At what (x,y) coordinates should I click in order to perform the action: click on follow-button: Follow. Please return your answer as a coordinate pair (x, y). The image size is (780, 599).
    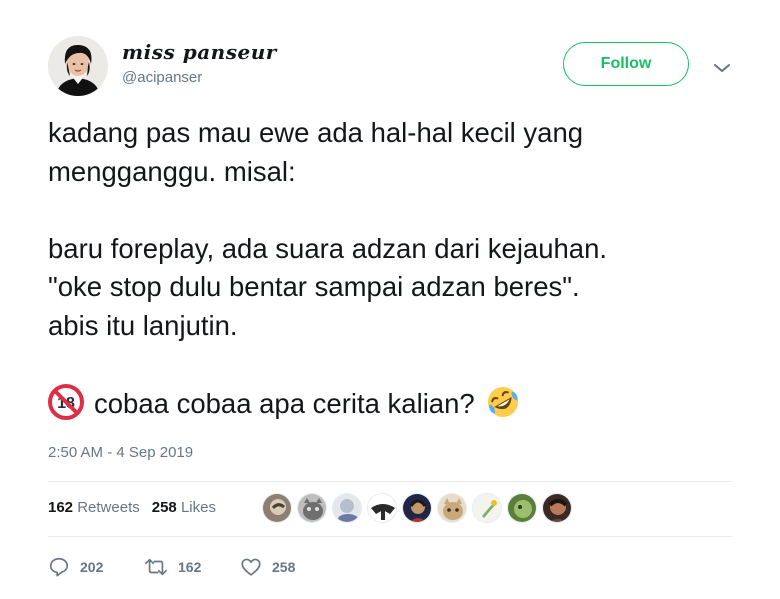
    Looking at the image, I should click on (626, 64).